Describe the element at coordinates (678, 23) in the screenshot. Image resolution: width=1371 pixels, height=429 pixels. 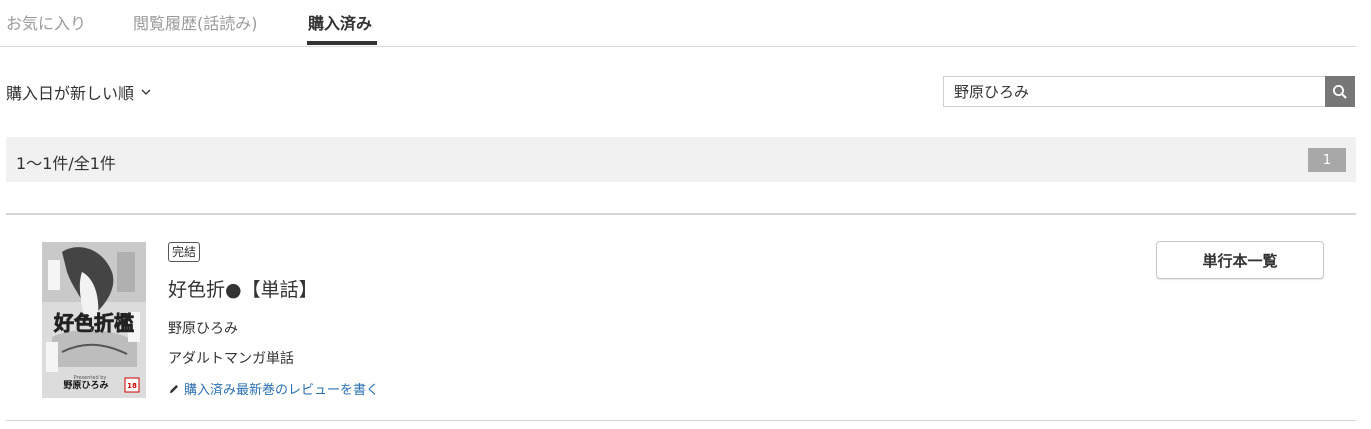
I see `tab-bar: お気に入り 閲覧履歴(話読み) 購入済み` at that location.